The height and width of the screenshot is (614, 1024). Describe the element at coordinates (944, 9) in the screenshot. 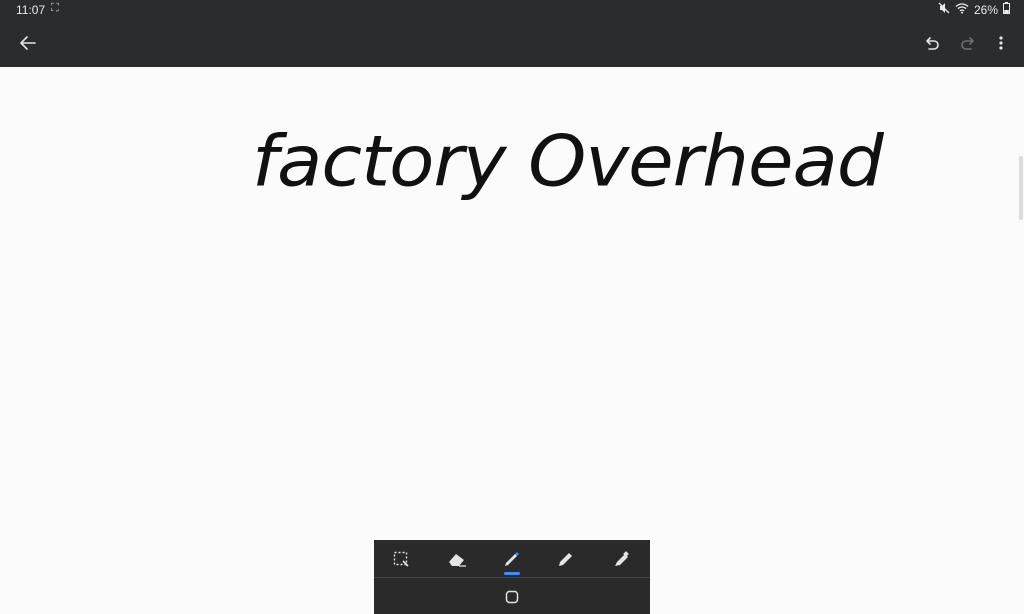

I see `mute-icon` at that location.